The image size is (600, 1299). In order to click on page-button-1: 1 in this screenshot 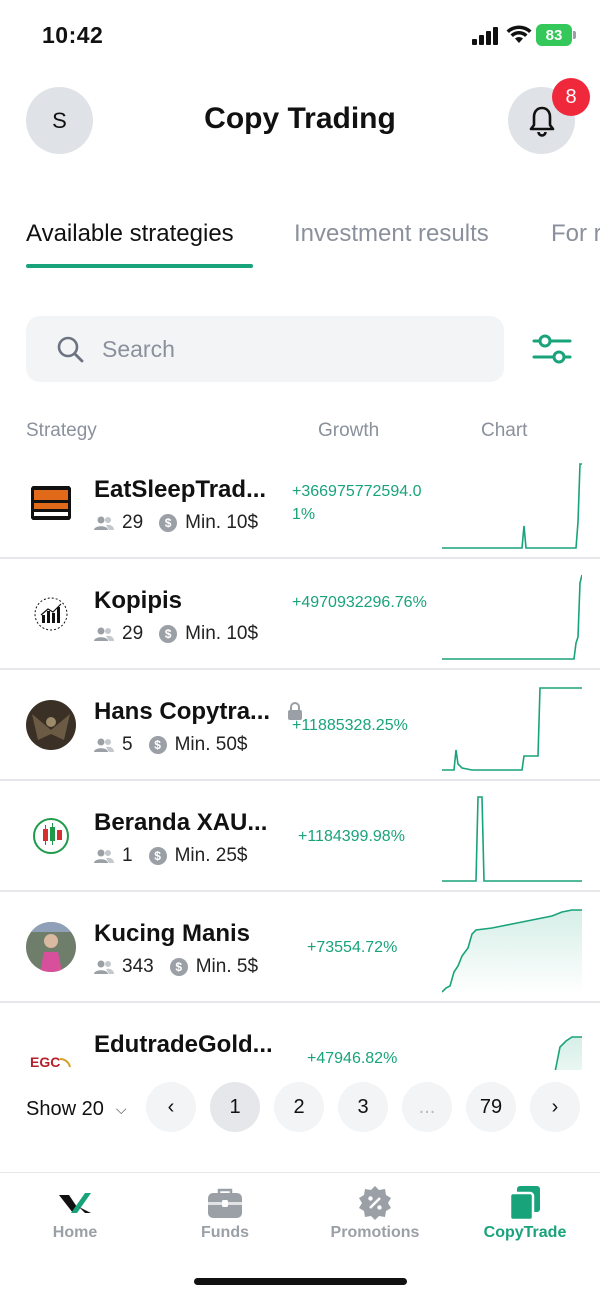, I will do `click(235, 1107)`.